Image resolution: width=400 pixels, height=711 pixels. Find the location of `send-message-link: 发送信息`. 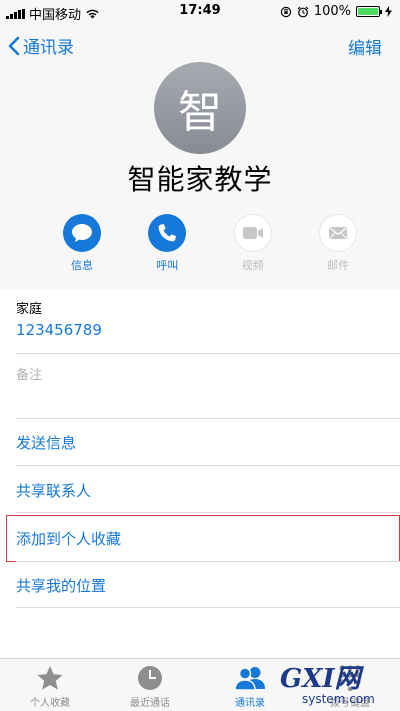

send-message-link: 发送信息 is located at coordinates (208, 442).